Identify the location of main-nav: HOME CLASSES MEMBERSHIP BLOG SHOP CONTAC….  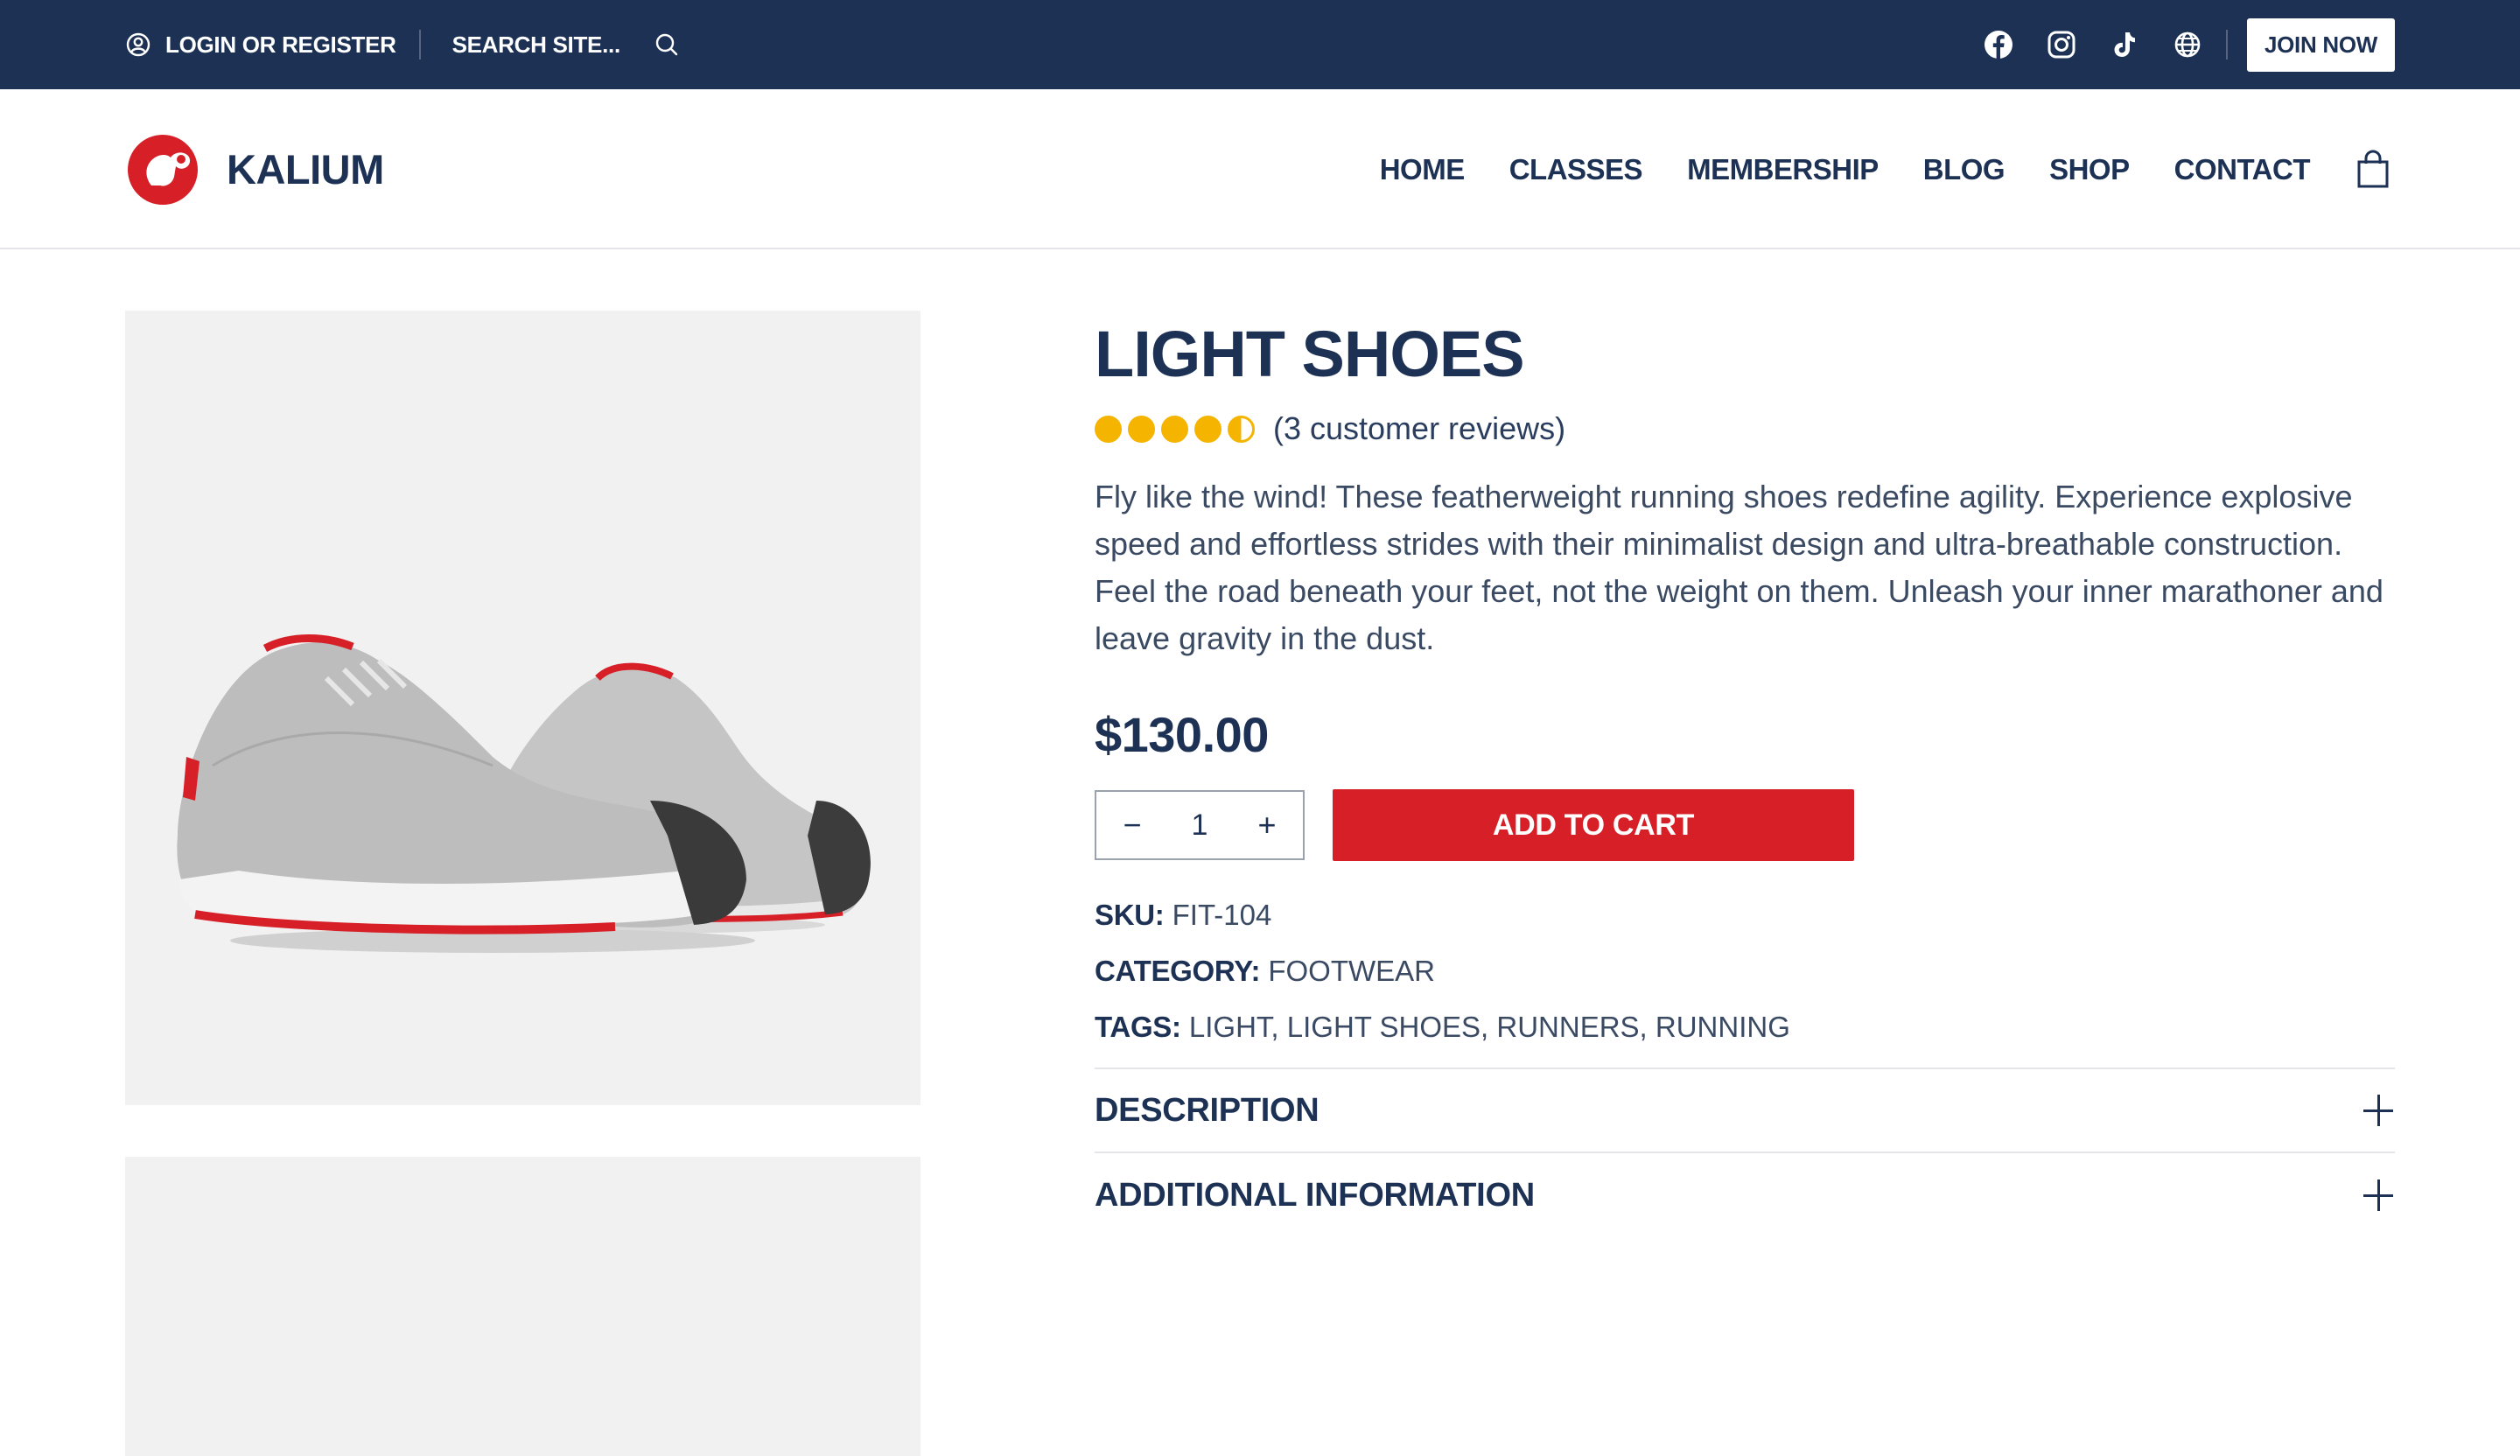
(1885, 169).